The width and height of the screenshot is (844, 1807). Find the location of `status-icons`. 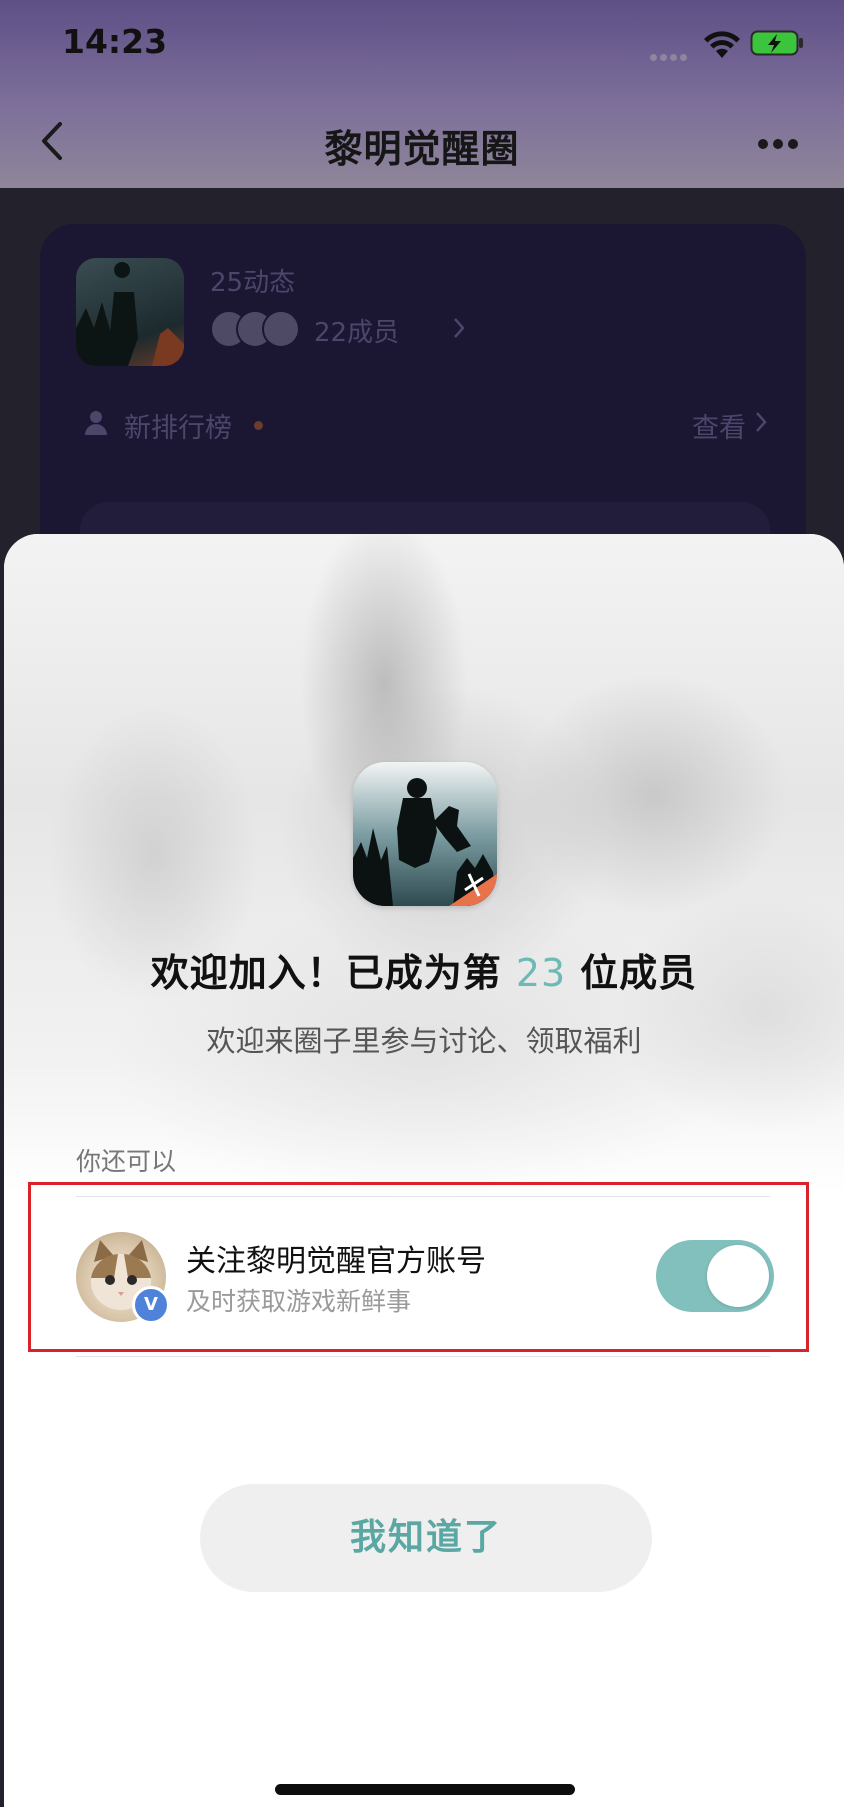

status-icons is located at coordinates (730, 45).